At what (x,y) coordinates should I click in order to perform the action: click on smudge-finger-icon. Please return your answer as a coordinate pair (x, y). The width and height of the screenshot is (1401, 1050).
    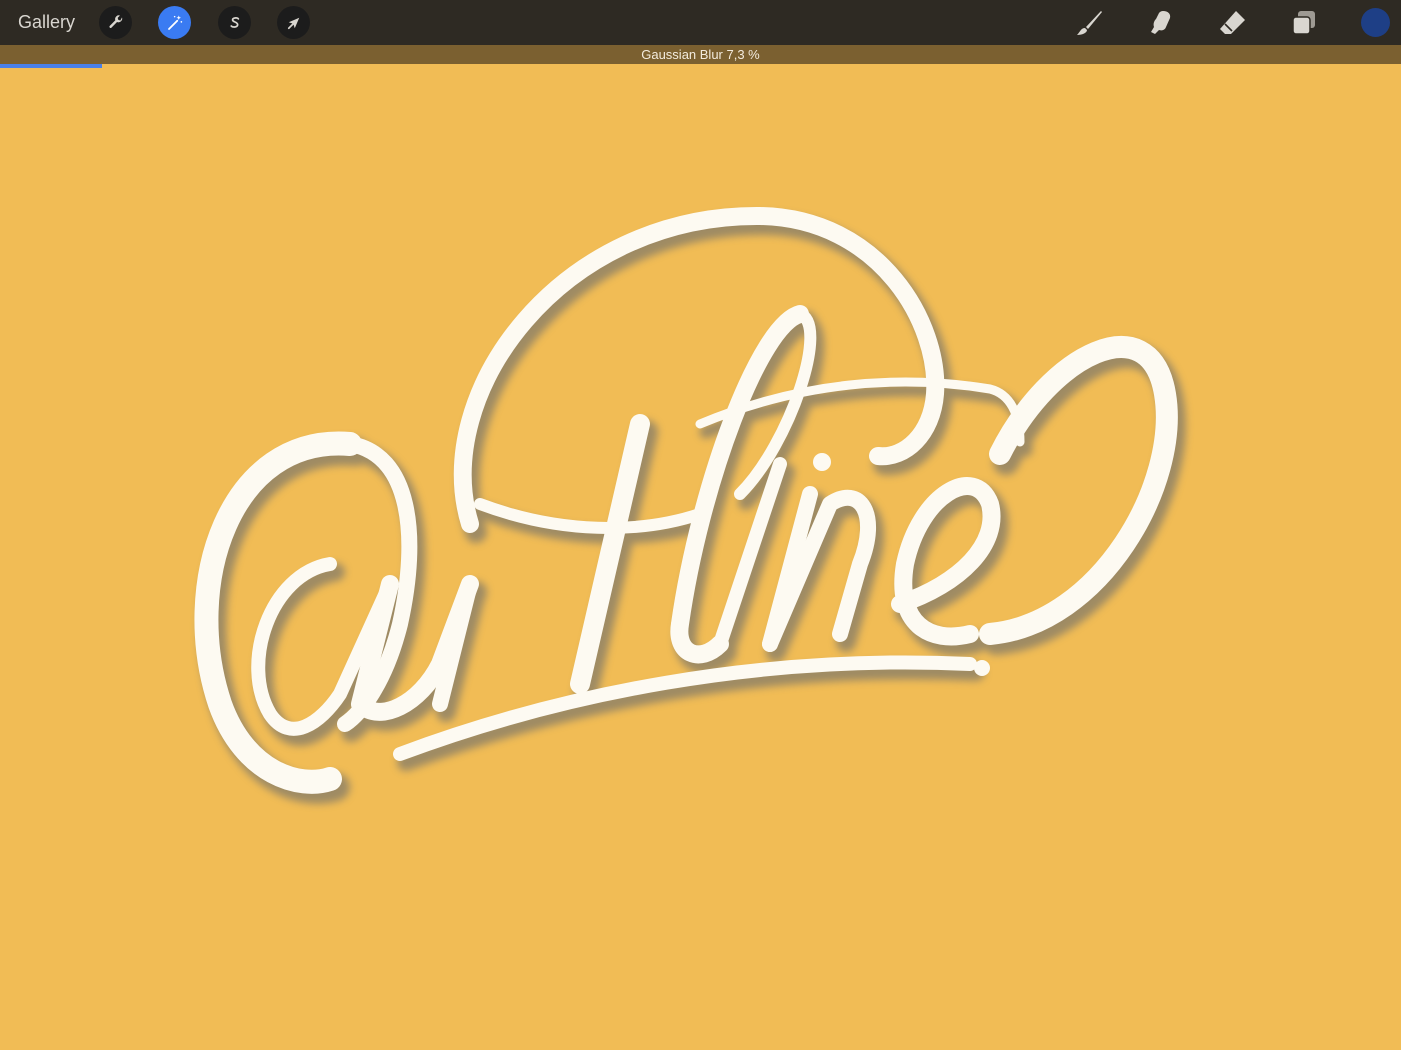
    Looking at the image, I should click on (1161, 22).